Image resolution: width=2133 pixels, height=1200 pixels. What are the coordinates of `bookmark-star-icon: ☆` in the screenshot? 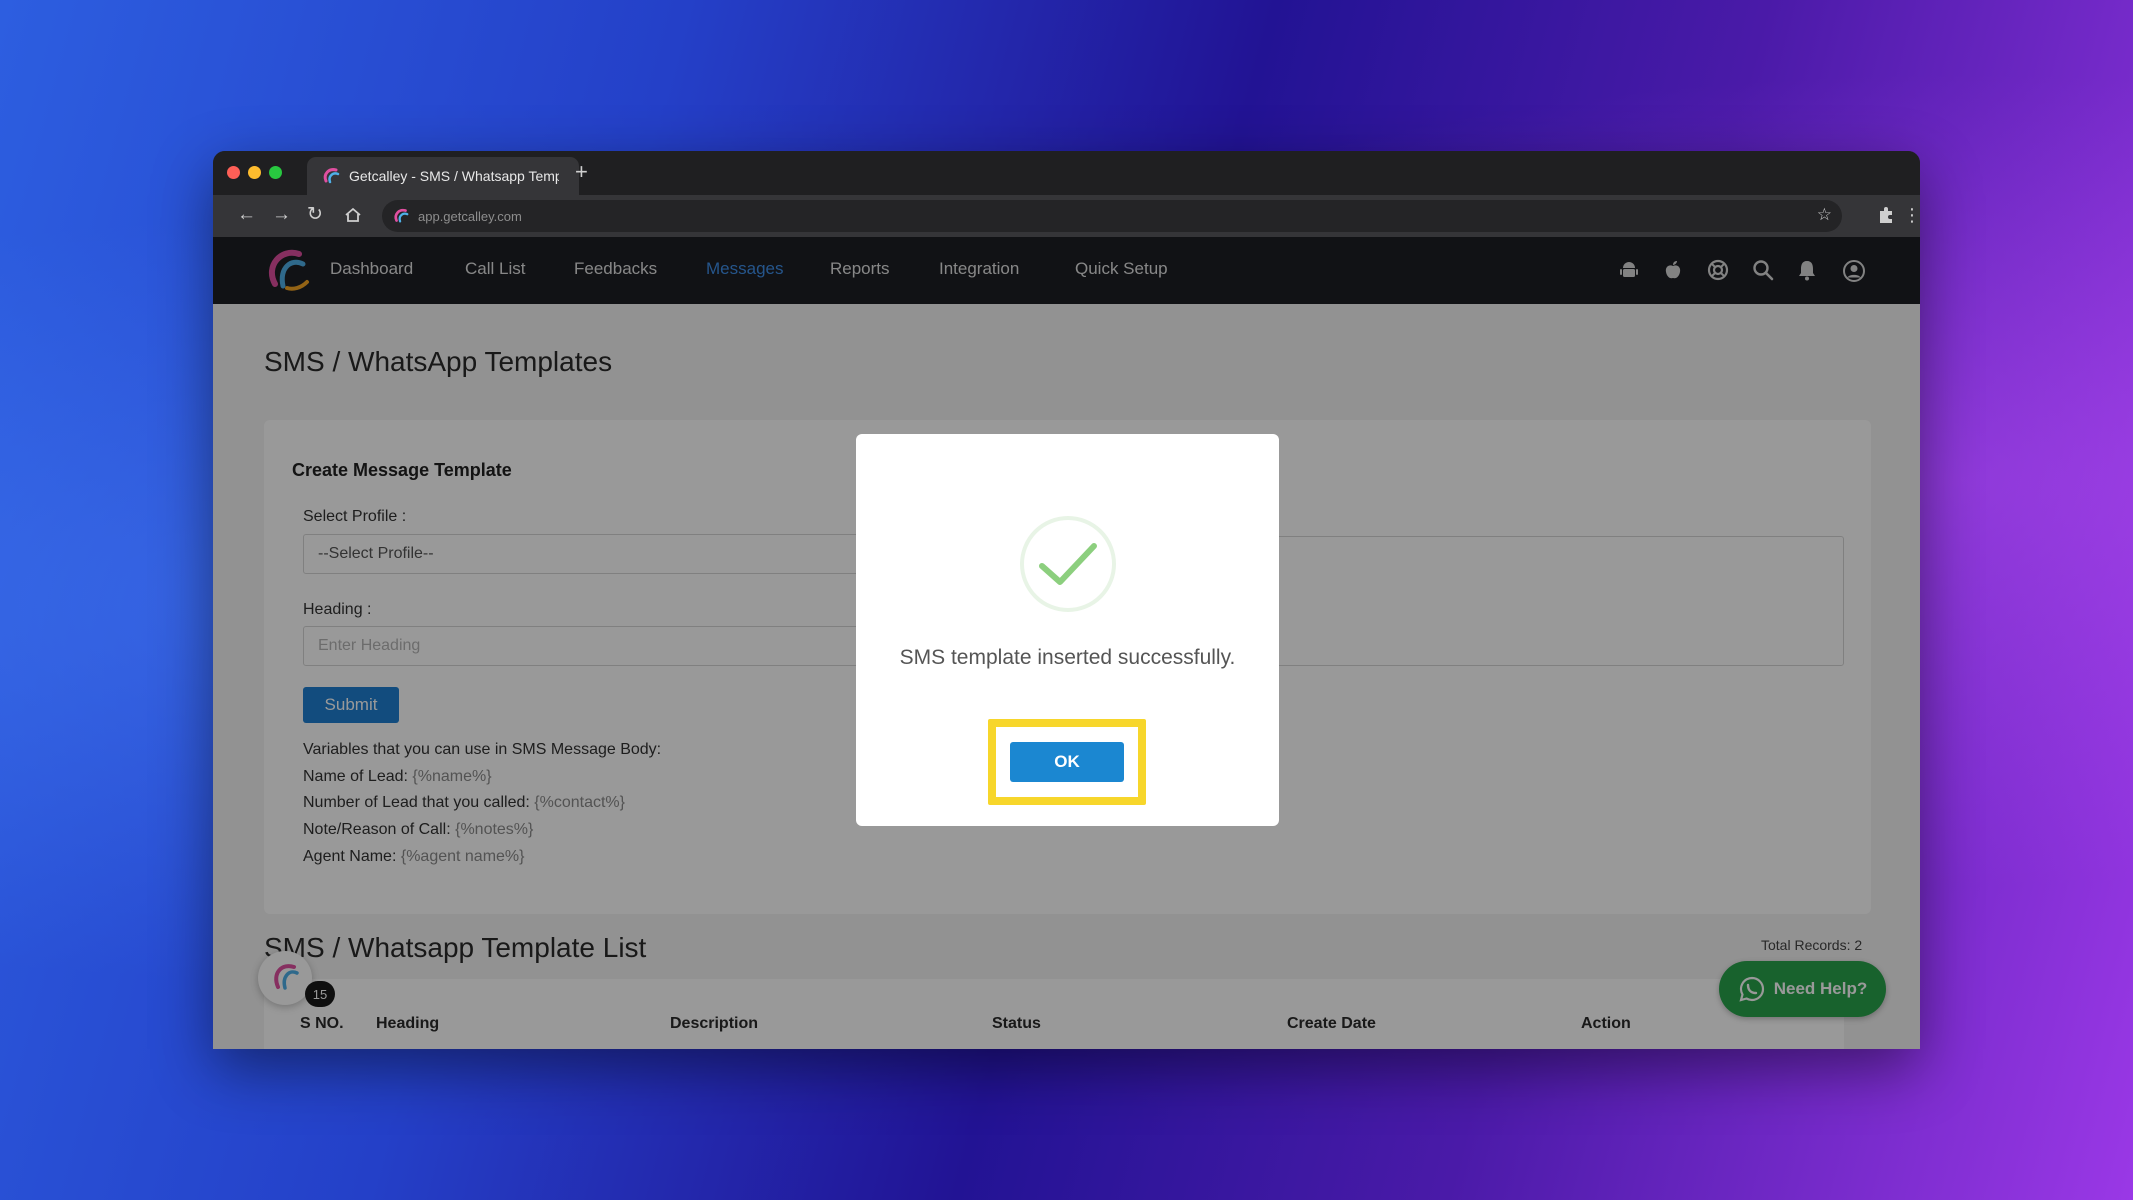 It's located at (1824, 215).